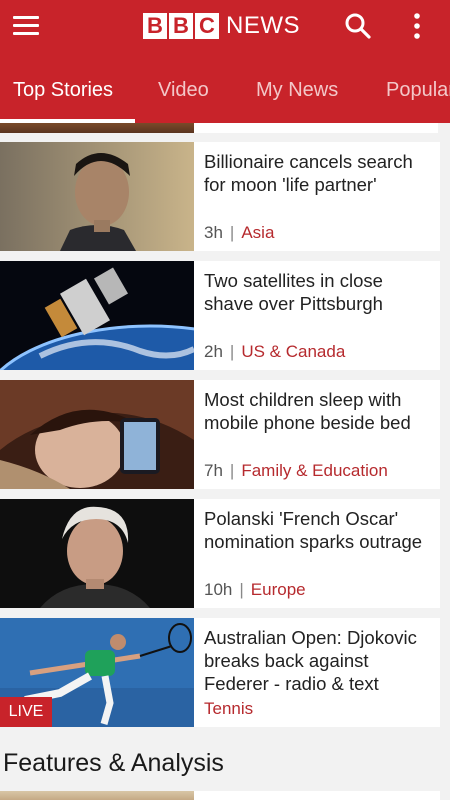 The width and height of the screenshot is (450, 800). What do you see at coordinates (63, 90) in the screenshot?
I see `tab-top-stories: Top Stories` at bounding box center [63, 90].